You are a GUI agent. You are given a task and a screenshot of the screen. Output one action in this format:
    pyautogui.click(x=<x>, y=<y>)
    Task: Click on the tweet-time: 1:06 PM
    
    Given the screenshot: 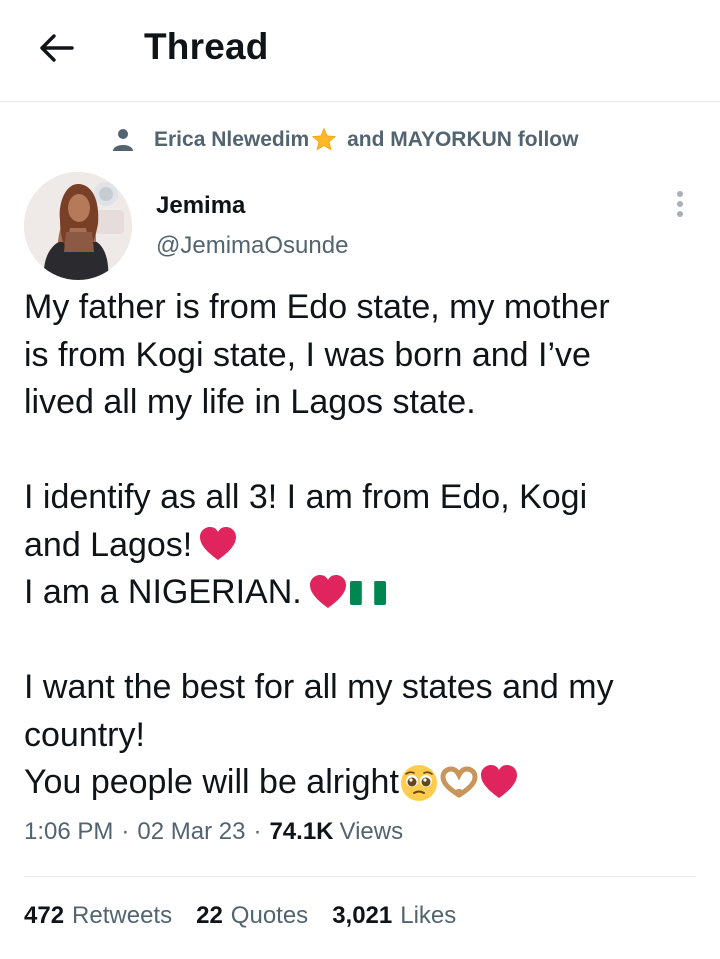 What is the action you would take?
    pyautogui.click(x=68, y=832)
    